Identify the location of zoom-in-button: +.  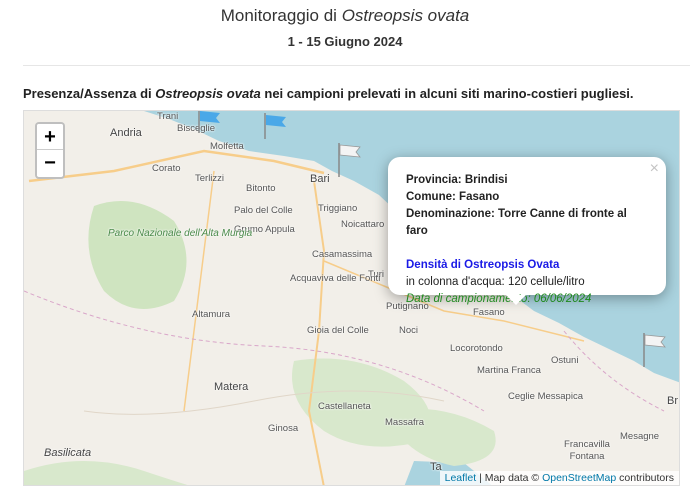
(50, 137).